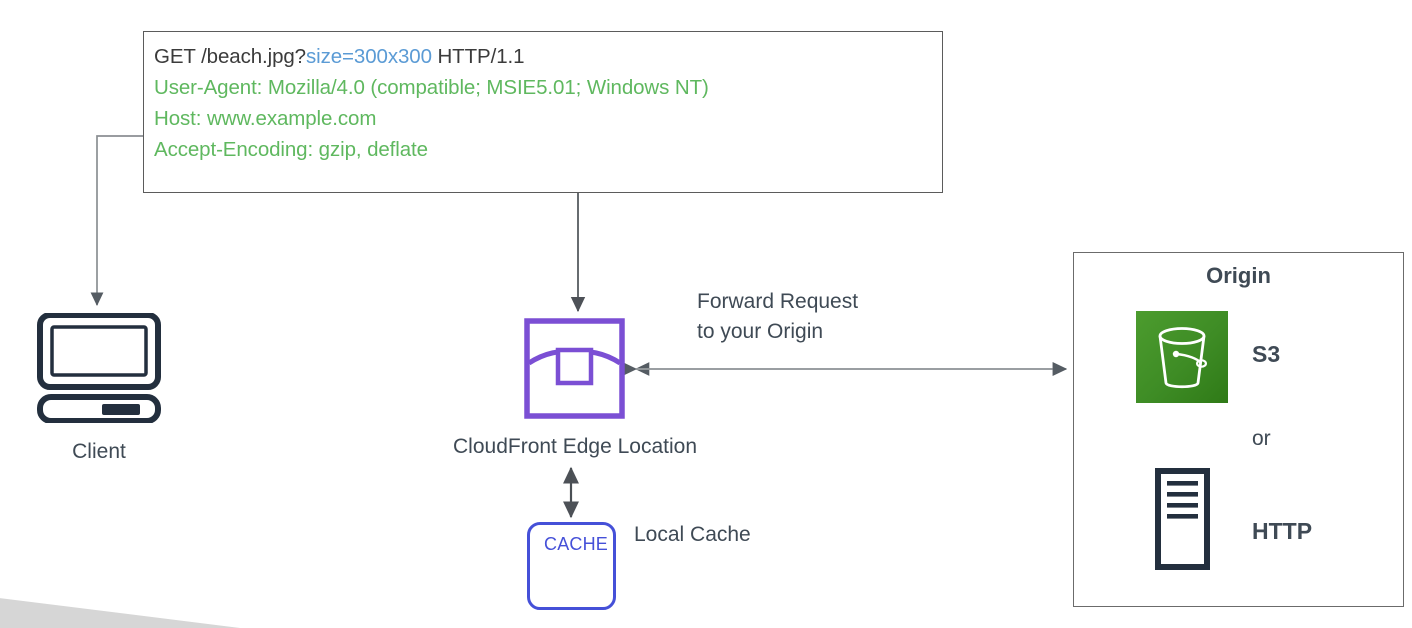 The width and height of the screenshot is (1412, 628). Describe the element at coordinates (760, 331) in the screenshot. I see `forward-request-line2: to your Origin` at that location.